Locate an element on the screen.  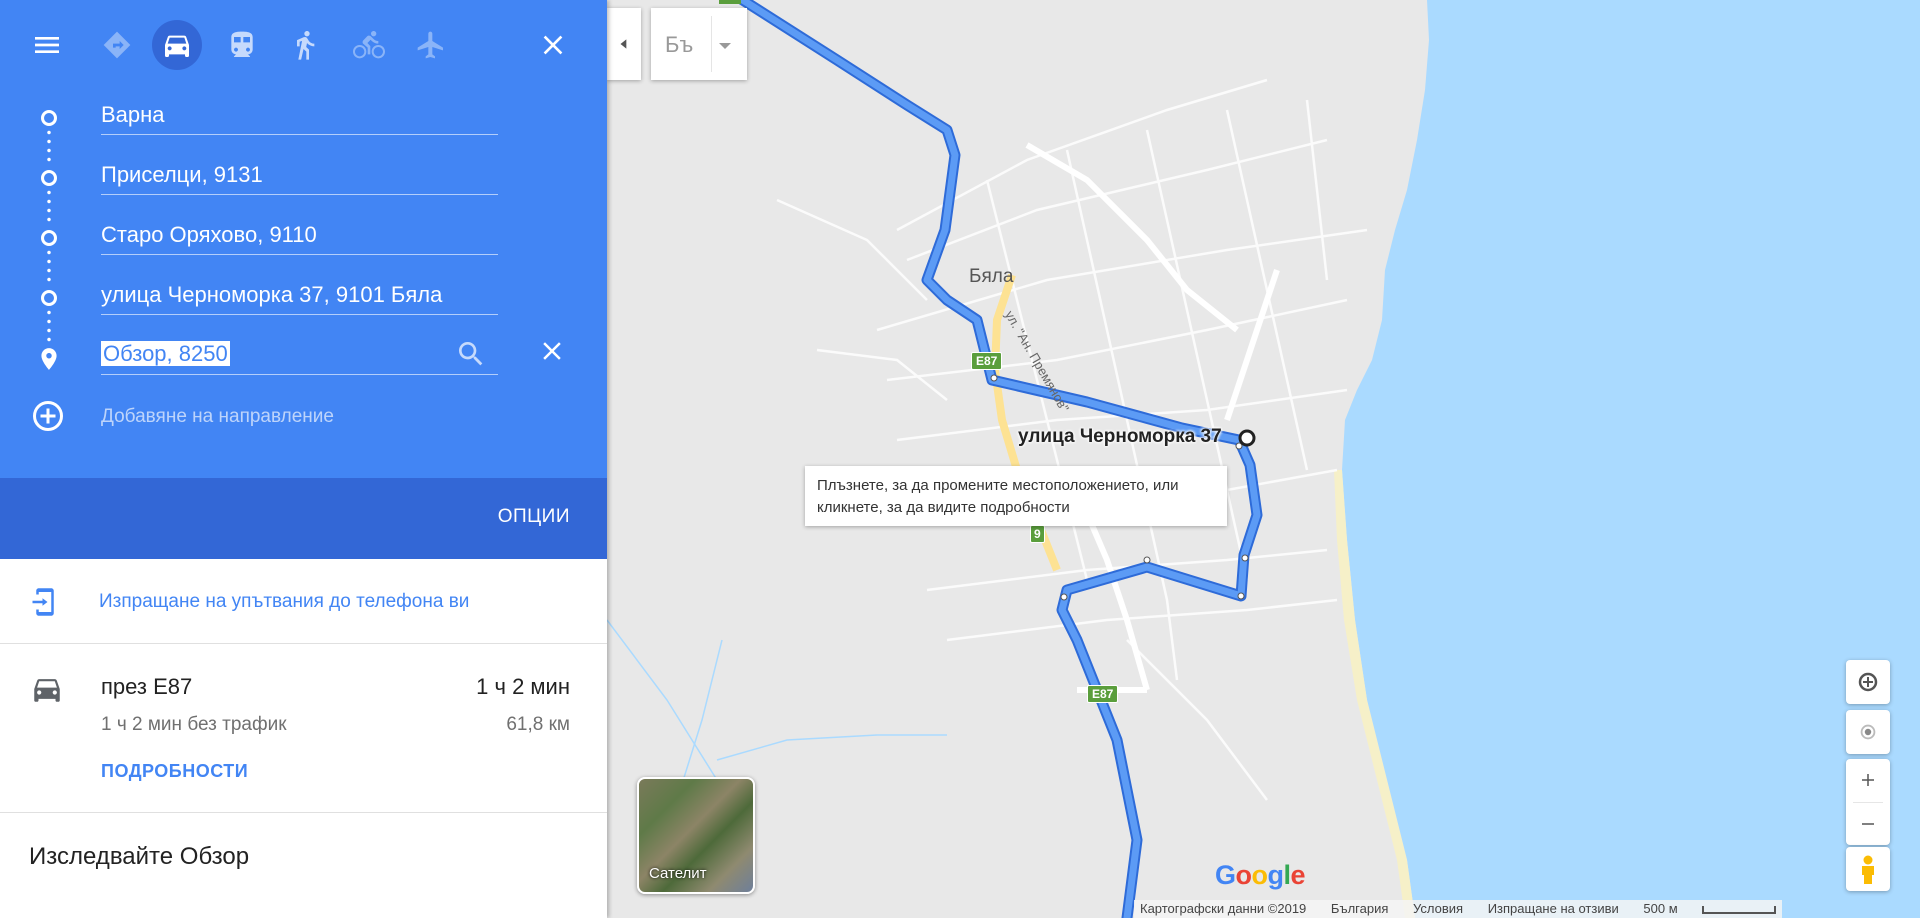
map-data-credit: Картографски данни ©2019 is located at coordinates (1223, 908).